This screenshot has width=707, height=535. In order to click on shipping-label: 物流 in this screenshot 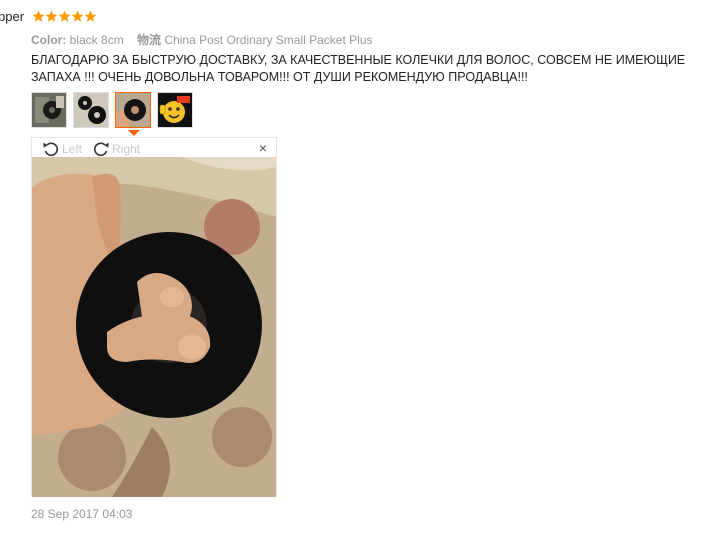, I will do `click(149, 40)`.